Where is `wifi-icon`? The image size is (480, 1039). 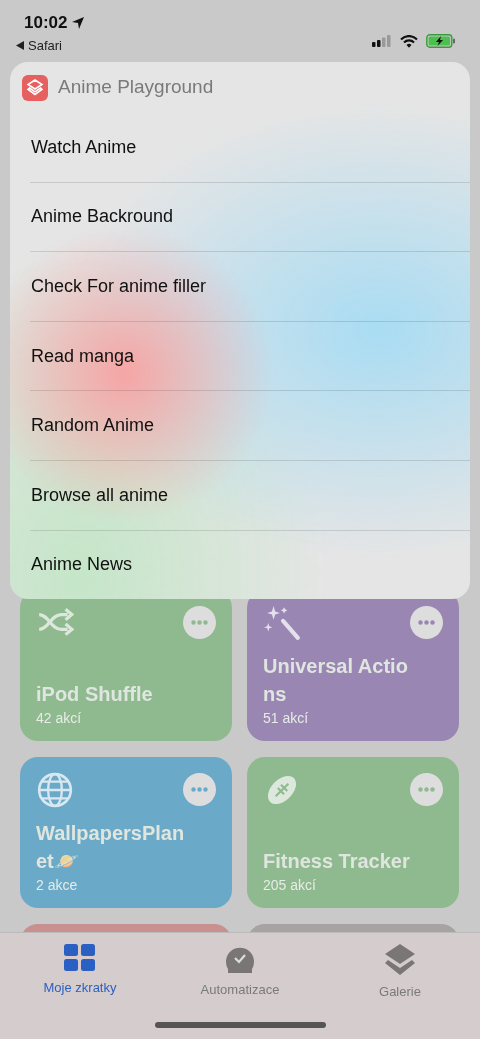
wifi-icon is located at coordinates (409, 41).